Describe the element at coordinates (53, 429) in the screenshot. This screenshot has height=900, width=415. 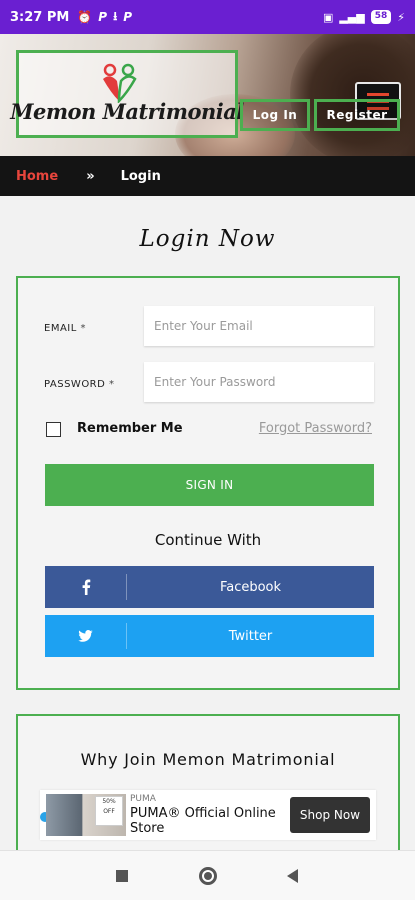
I see `remember-me-checkbox` at that location.